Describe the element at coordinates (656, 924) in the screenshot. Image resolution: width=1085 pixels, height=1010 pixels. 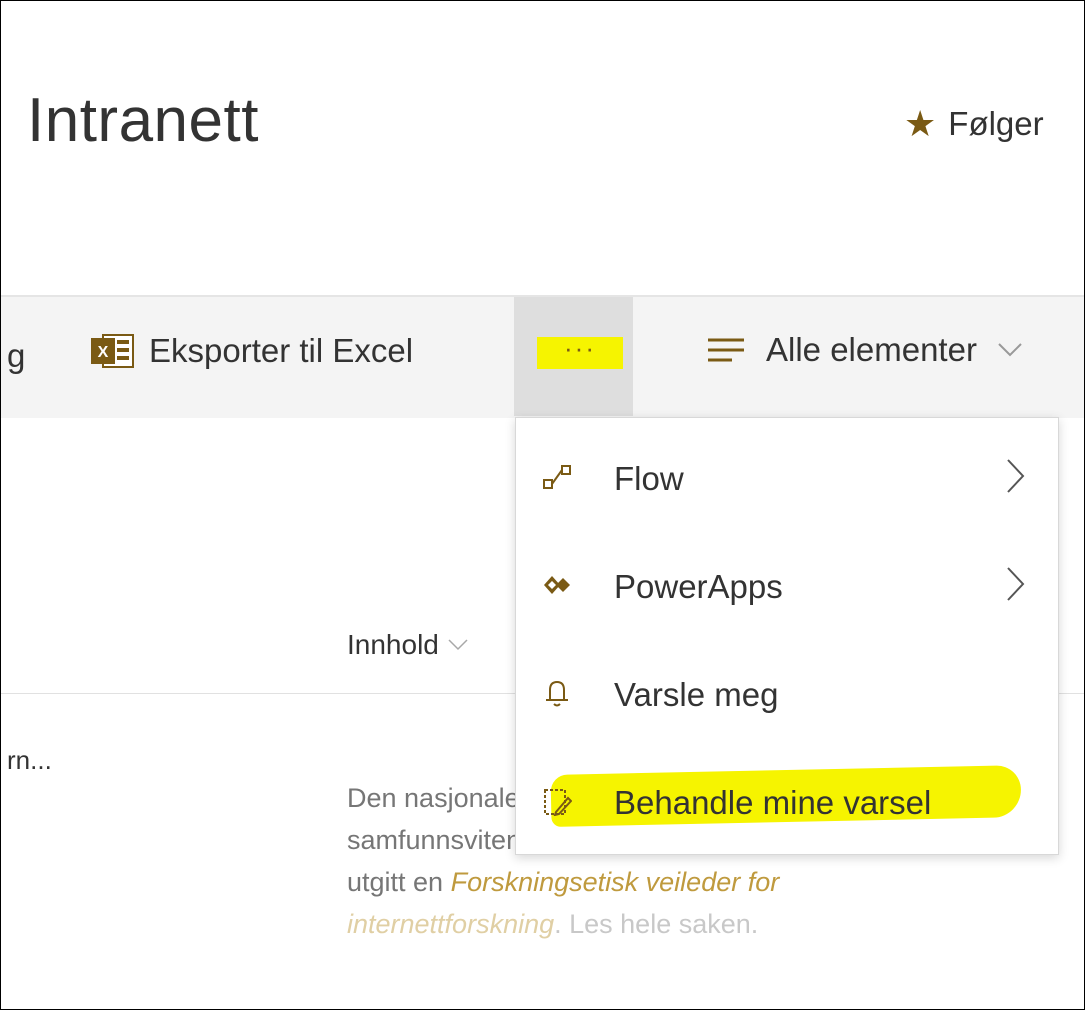
I see `read-more-link: . Les hele saken.` at that location.